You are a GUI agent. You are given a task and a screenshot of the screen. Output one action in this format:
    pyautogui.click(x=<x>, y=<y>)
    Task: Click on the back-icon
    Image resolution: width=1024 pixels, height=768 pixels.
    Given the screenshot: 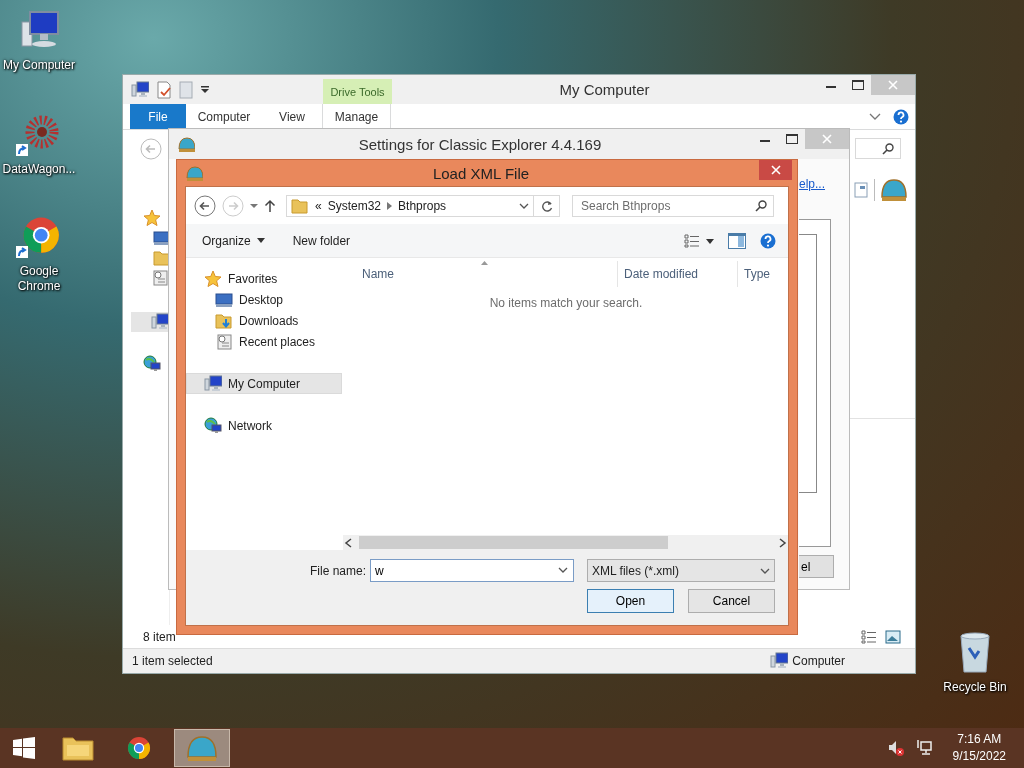 What is the action you would take?
    pyautogui.click(x=205, y=205)
    